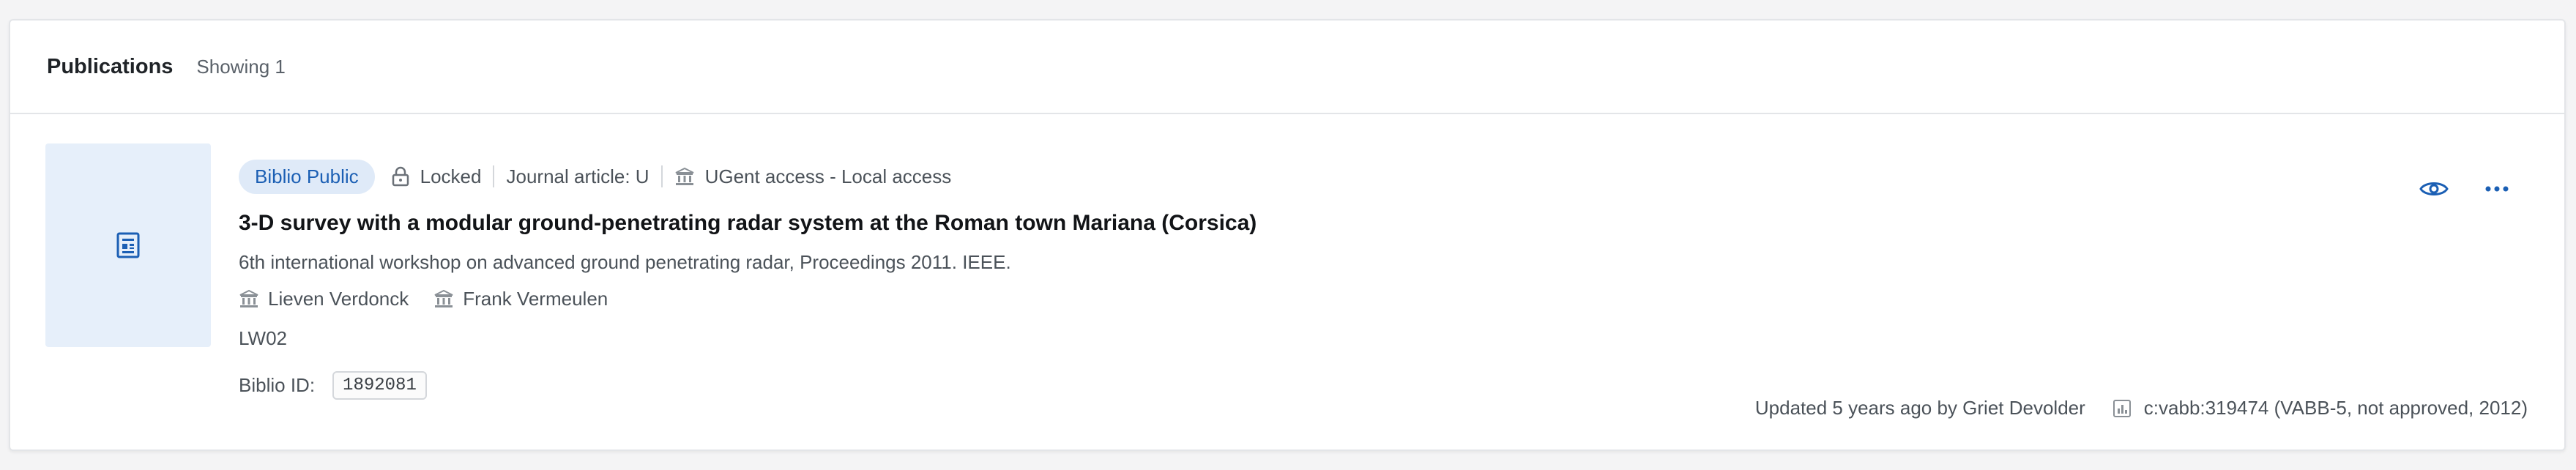  Describe the element at coordinates (1401, 176) in the screenshot. I see `publication-meta: Biblio Public Locked Journal article: U` at that location.